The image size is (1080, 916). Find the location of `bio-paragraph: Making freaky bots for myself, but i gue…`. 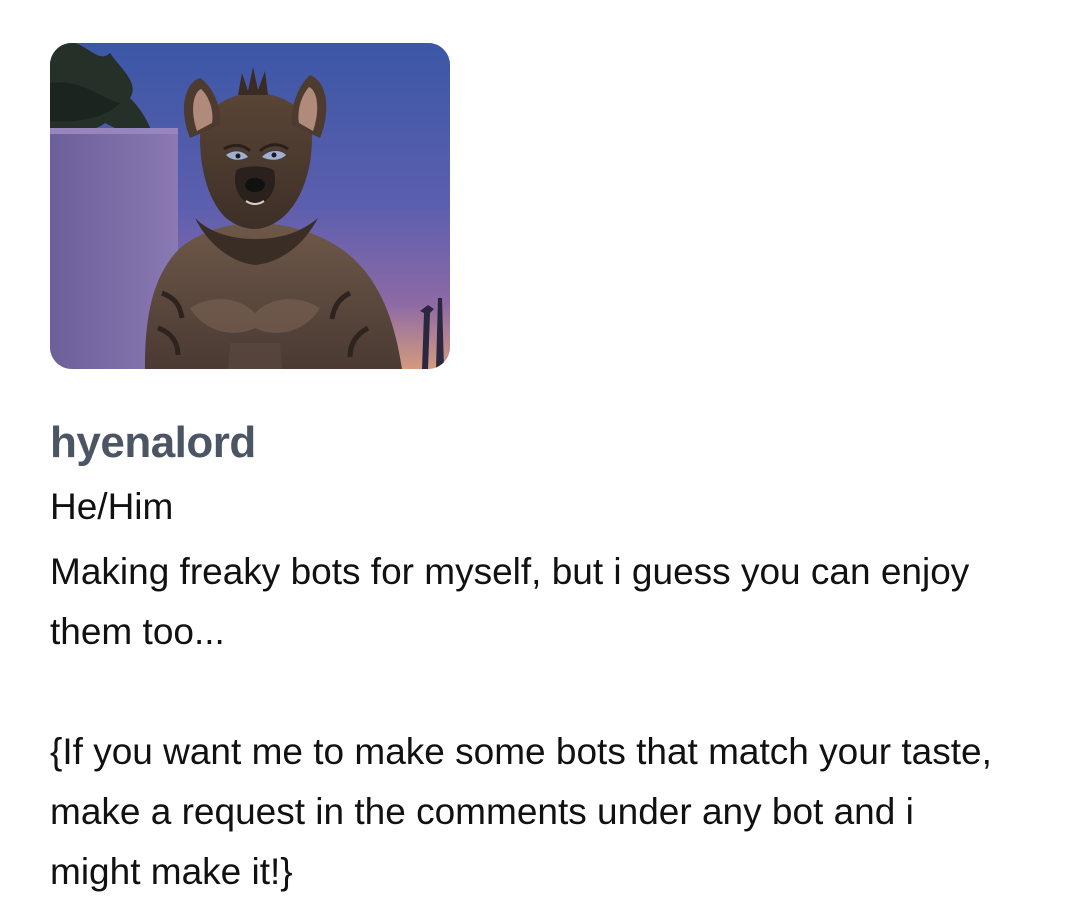

bio-paragraph: Making freaky bots for myself, but i gue… is located at coordinates (510, 601).